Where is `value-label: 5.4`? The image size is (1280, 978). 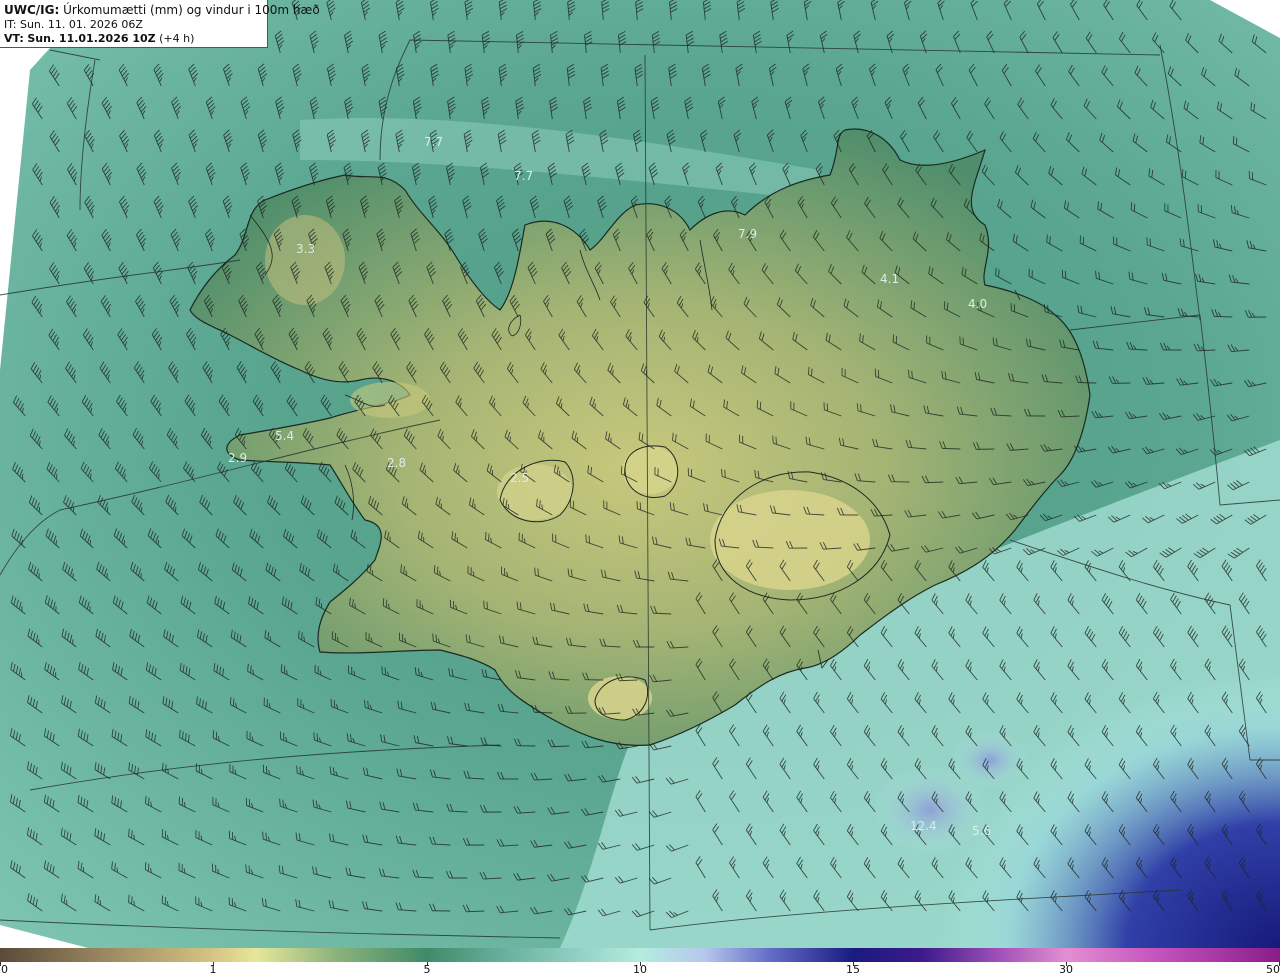 value-label: 5.4 is located at coordinates (284, 436).